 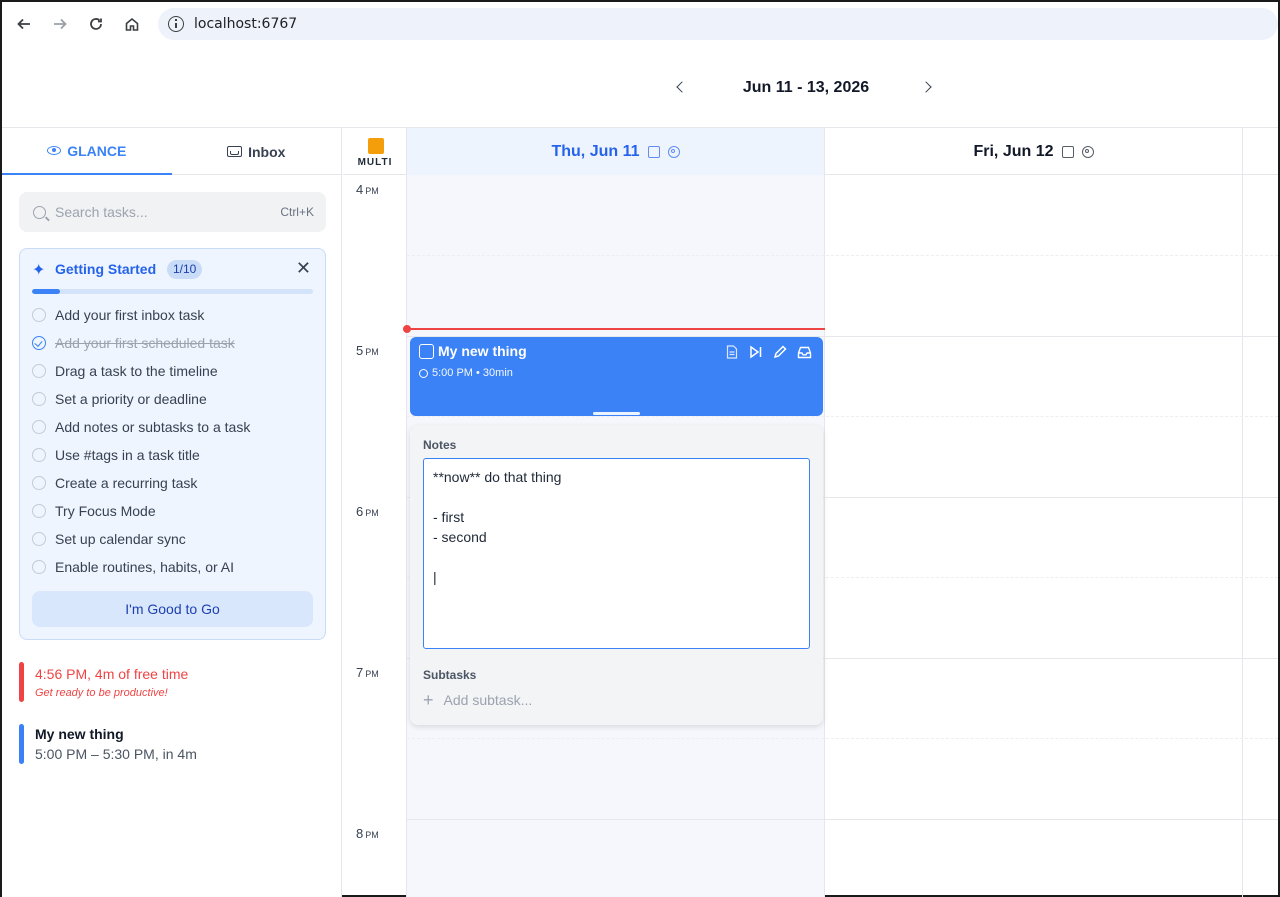 I want to click on close-icon: ✕, so click(x=303, y=268).